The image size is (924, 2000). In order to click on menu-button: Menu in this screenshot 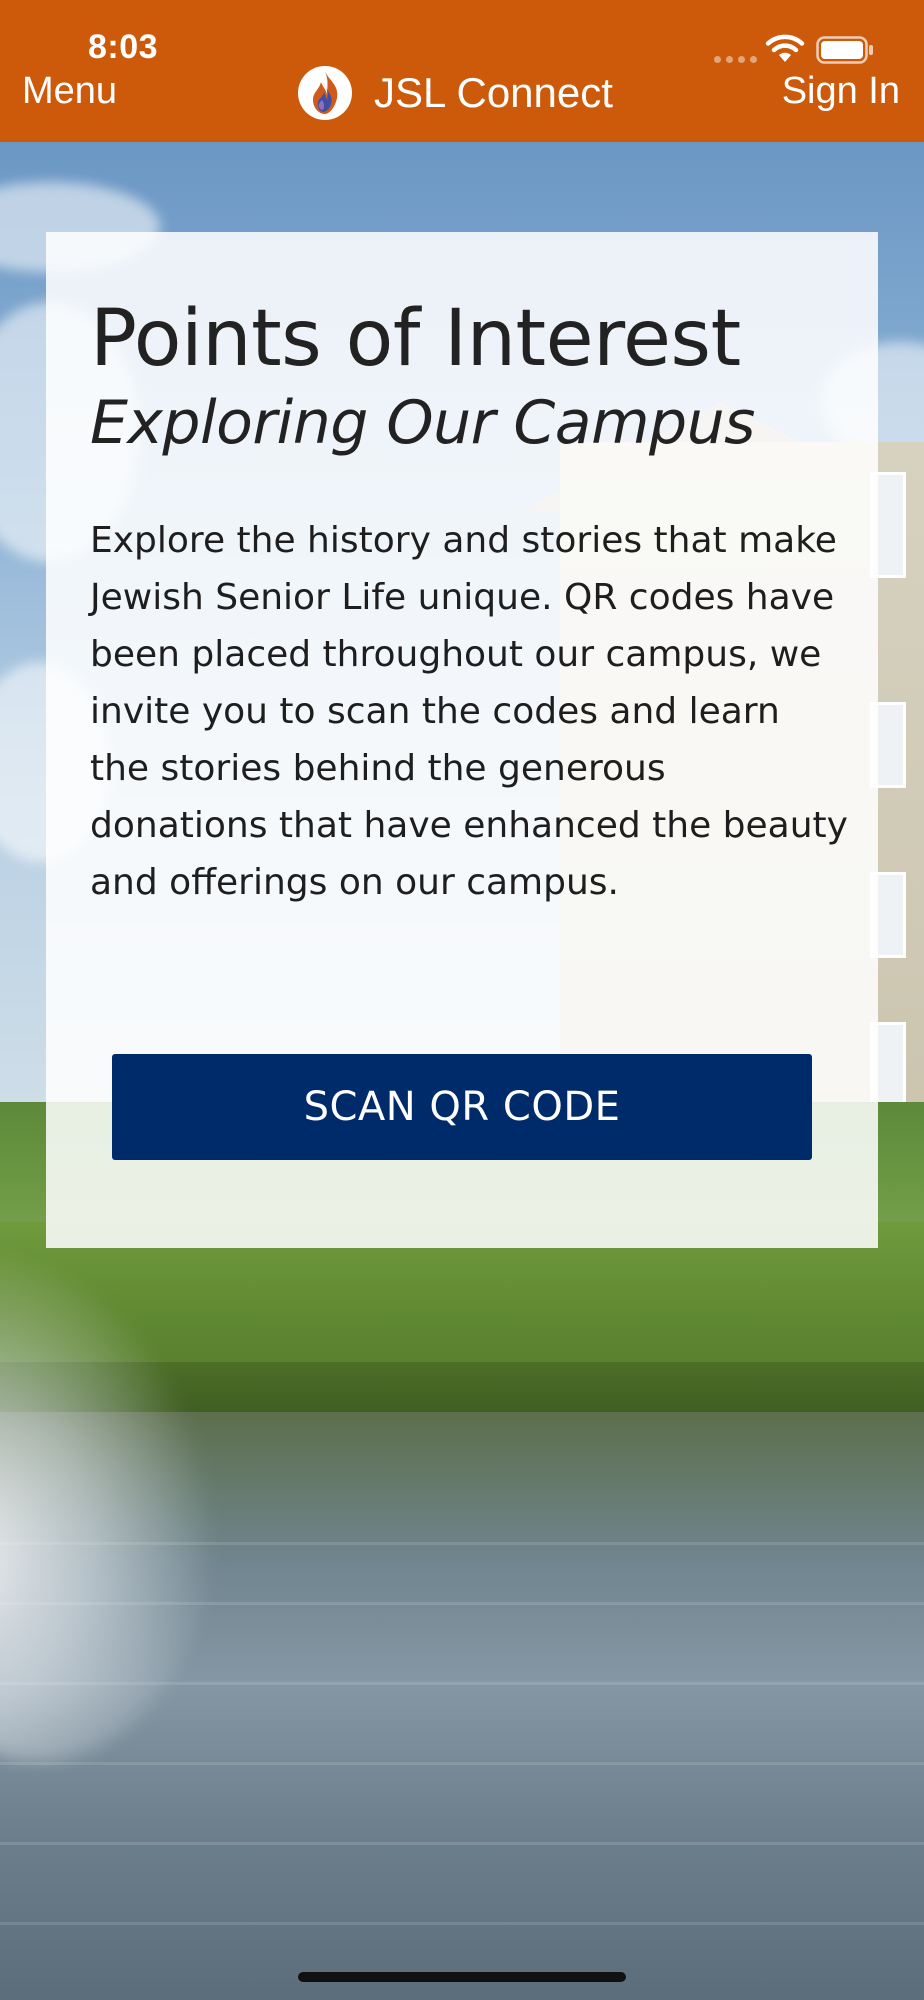, I will do `click(69, 91)`.